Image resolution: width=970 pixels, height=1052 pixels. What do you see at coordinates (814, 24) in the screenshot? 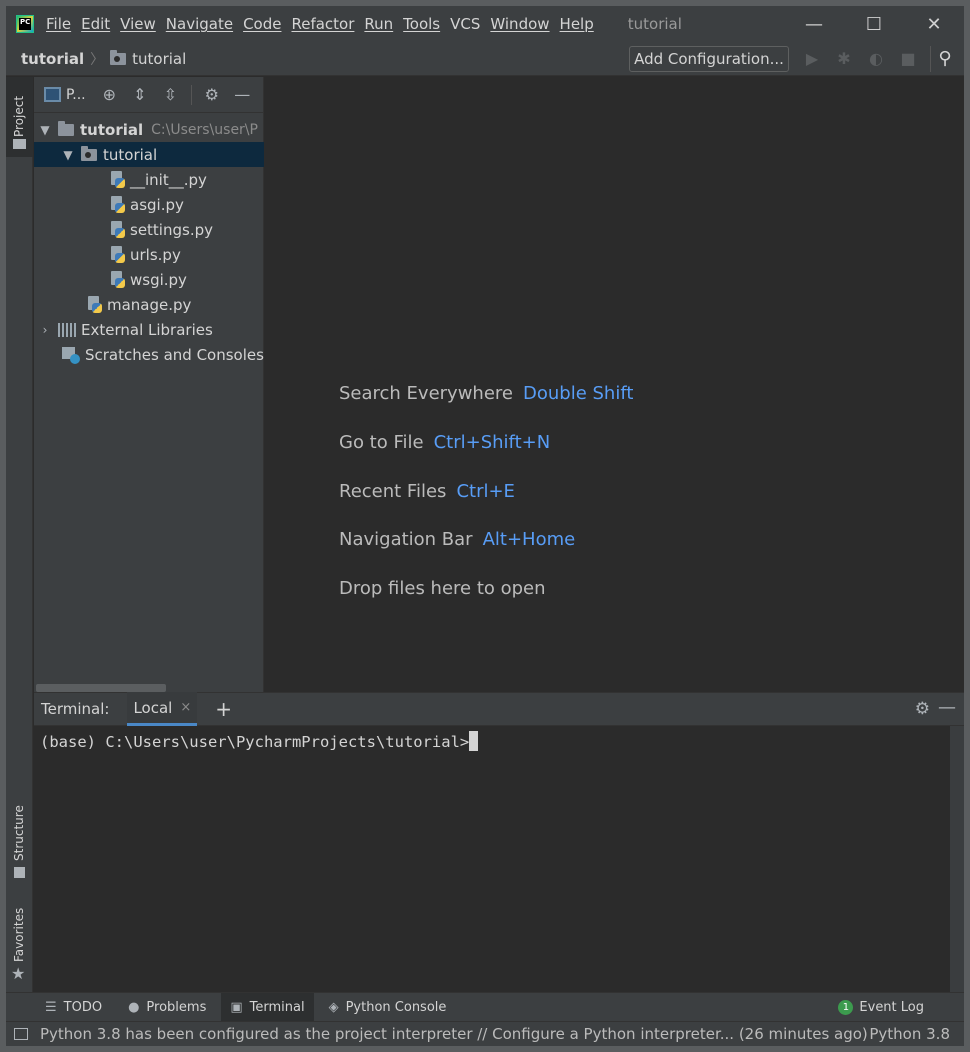
I see `minimize-button: —` at bounding box center [814, 24].